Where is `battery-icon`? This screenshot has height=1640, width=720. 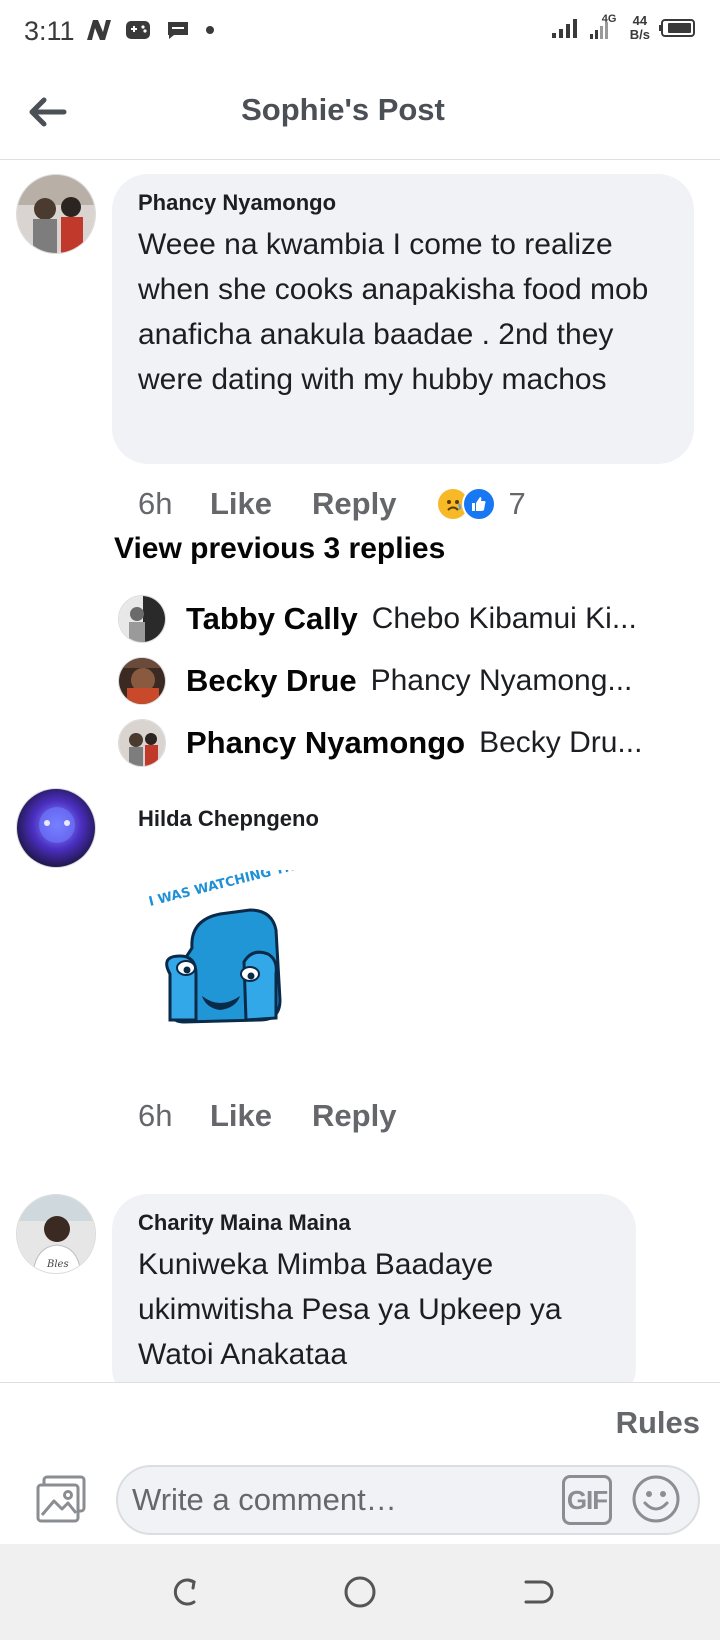 battery-icon is located at coordinates (677, 28).